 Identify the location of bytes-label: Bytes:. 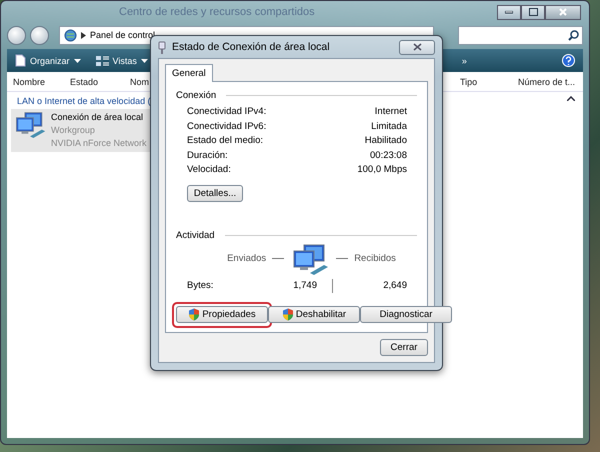
(200, 285).